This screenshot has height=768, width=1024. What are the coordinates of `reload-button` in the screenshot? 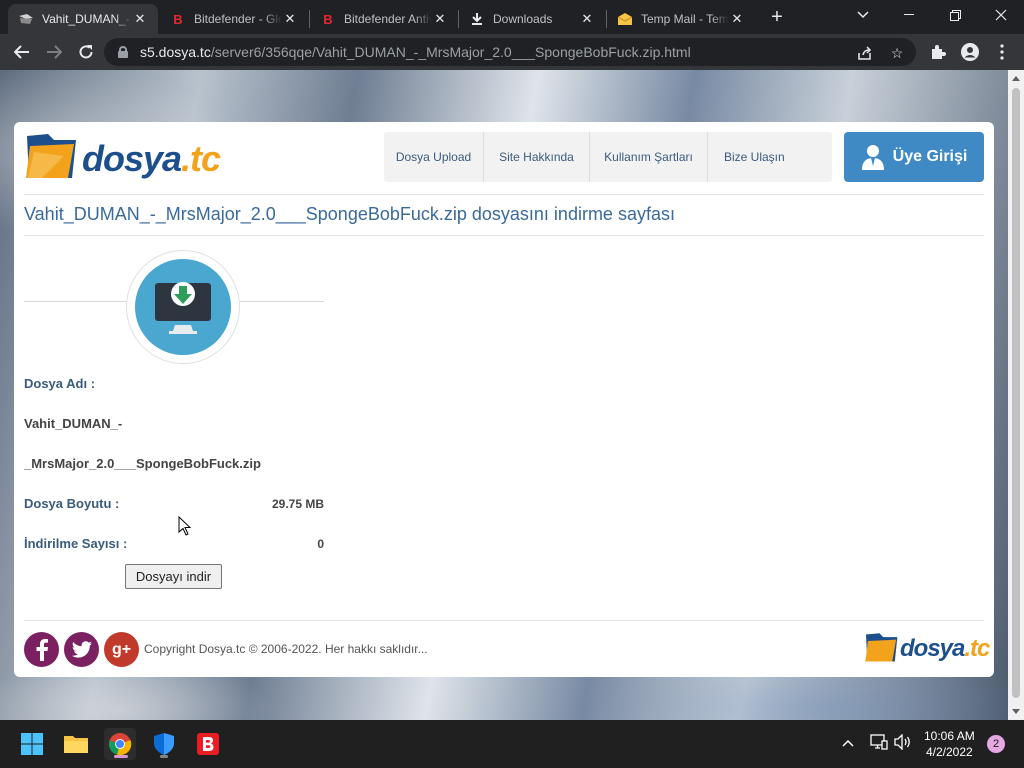 It's located at (86, 52).